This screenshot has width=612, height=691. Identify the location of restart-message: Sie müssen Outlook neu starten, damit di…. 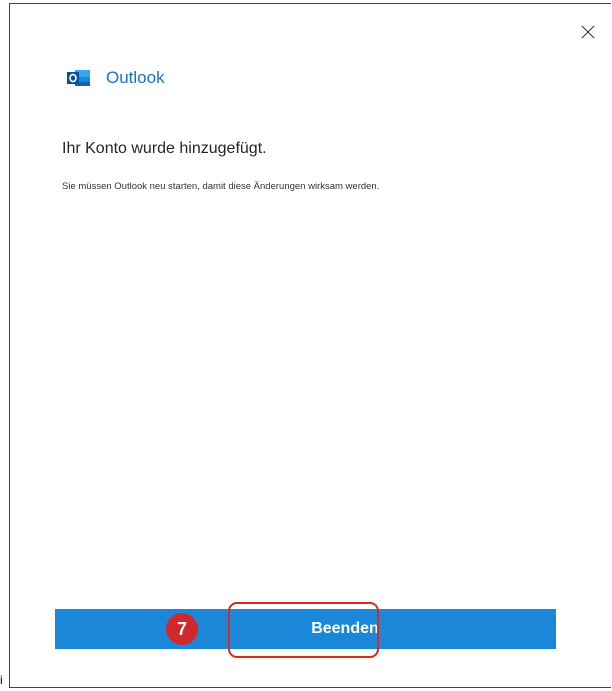
(221, 186).